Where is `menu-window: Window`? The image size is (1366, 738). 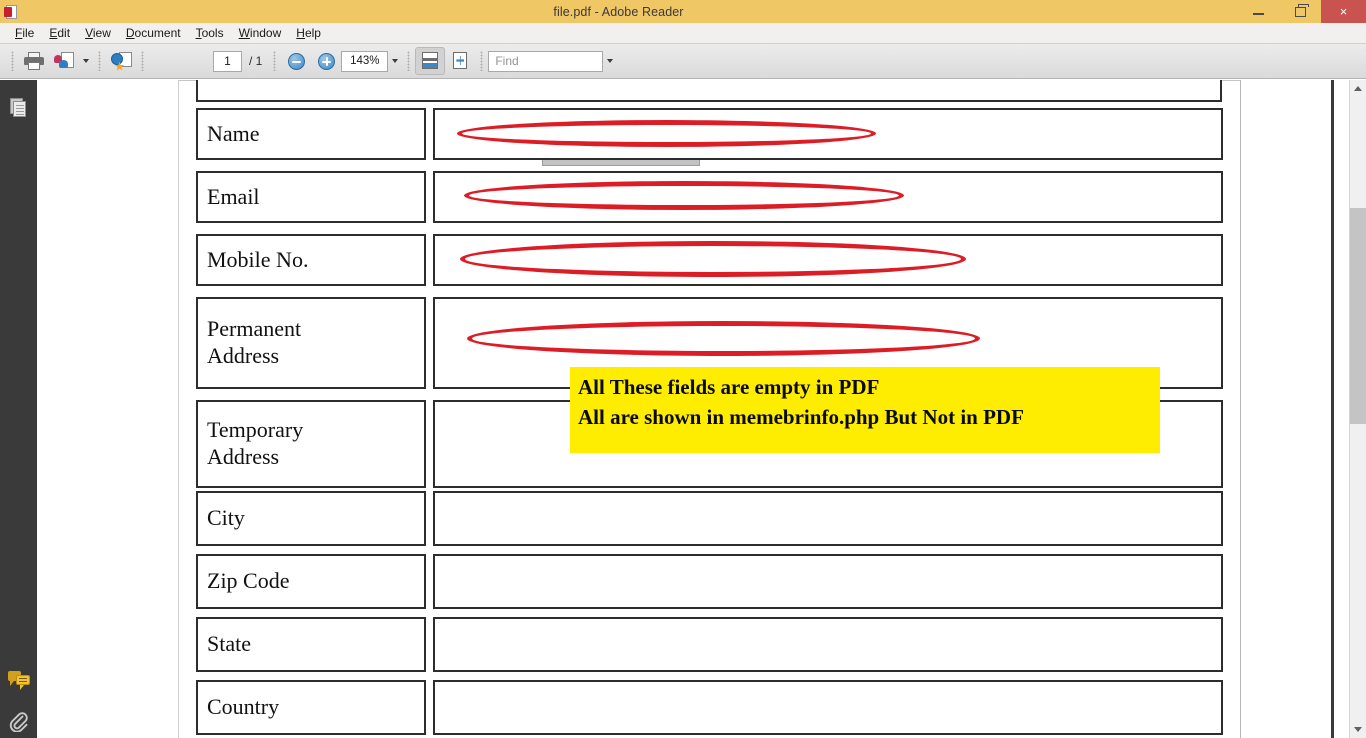 menu-window: Window is located at coordinates (260, 33).